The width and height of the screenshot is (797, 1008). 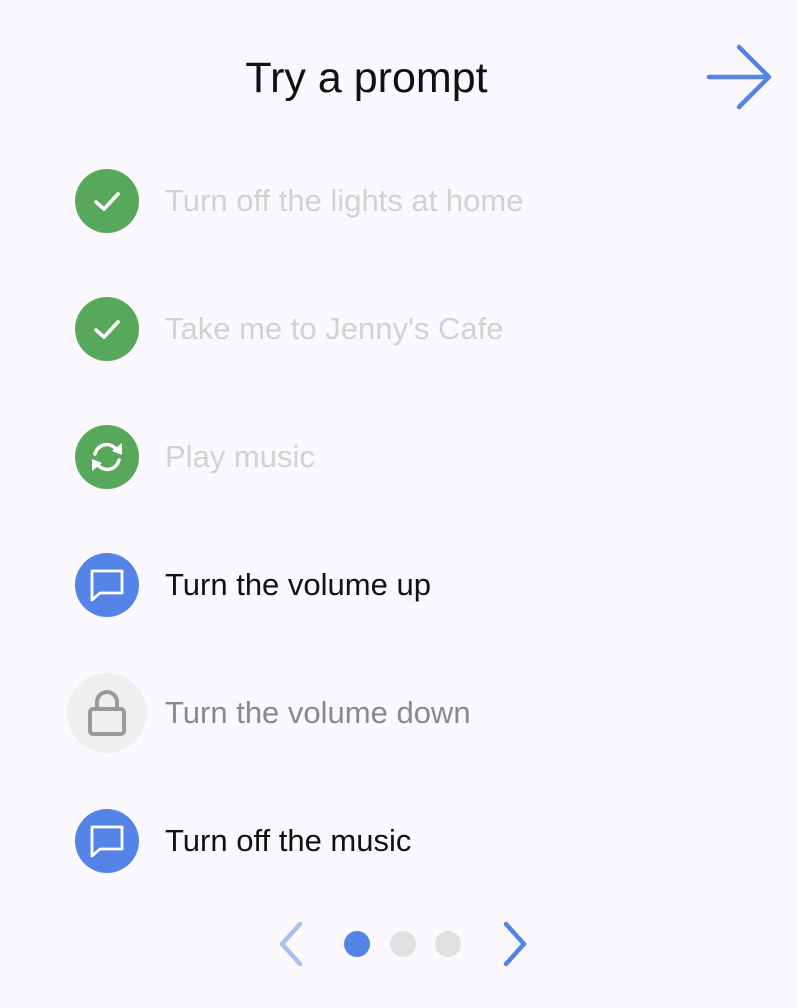 I want to click on refresh-icon, so click(x=107, y=457).